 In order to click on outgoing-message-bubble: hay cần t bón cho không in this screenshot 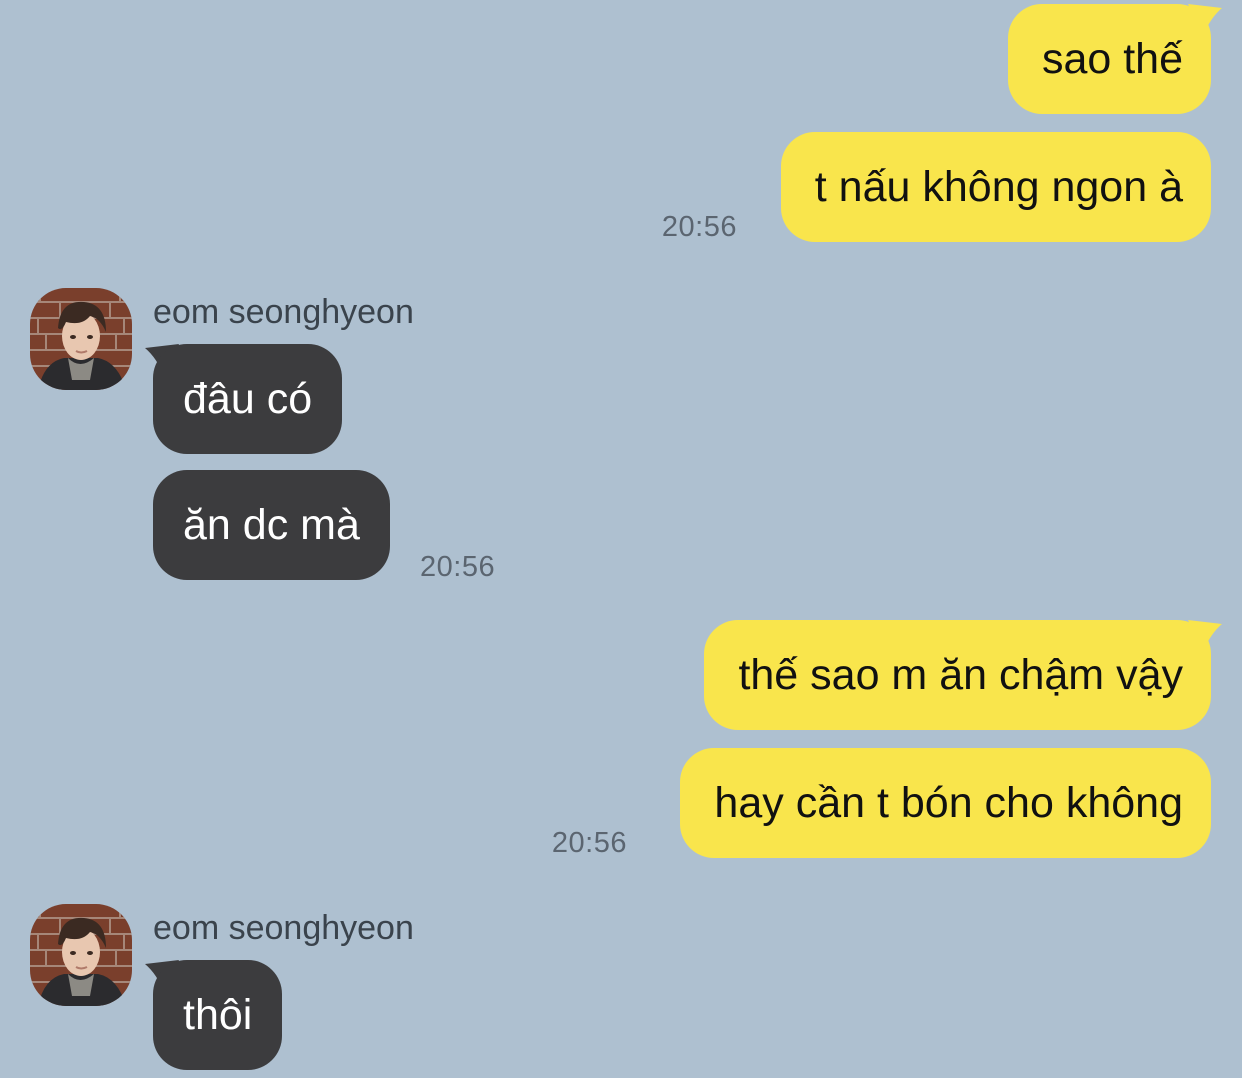, I will do `click(945, 803)`.